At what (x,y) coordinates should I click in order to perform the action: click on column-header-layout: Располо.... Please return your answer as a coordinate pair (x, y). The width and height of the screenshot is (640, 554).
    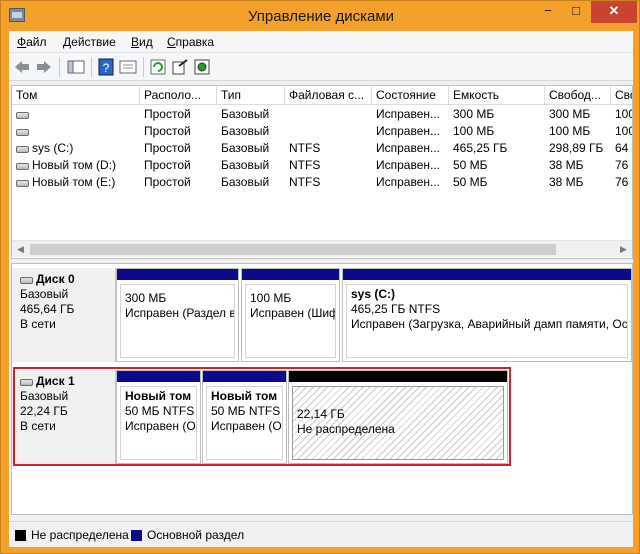
    Looking at the image, I should click on (178, 95).